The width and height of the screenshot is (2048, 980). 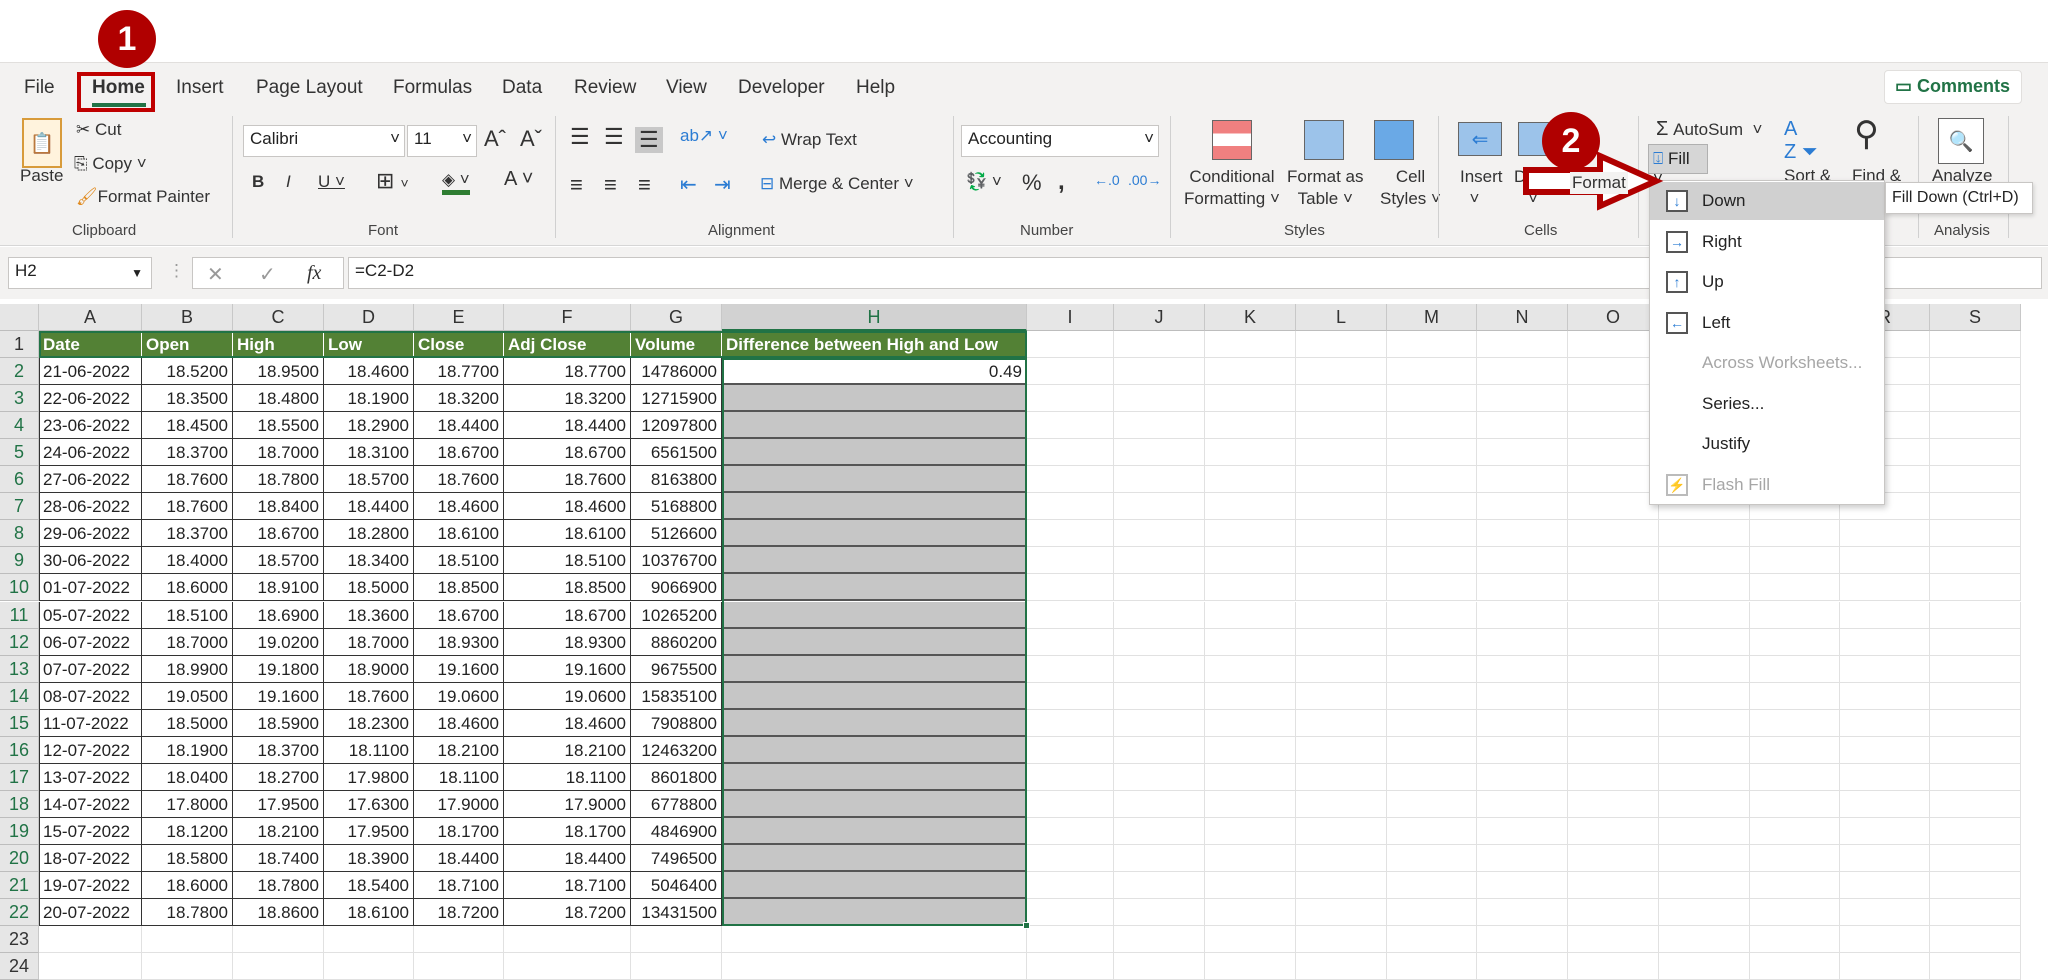 What do you see at coordinates (567, 534) in the screenshot?
I see `data-cell: 18.6100` at bounding box center [567, 534].